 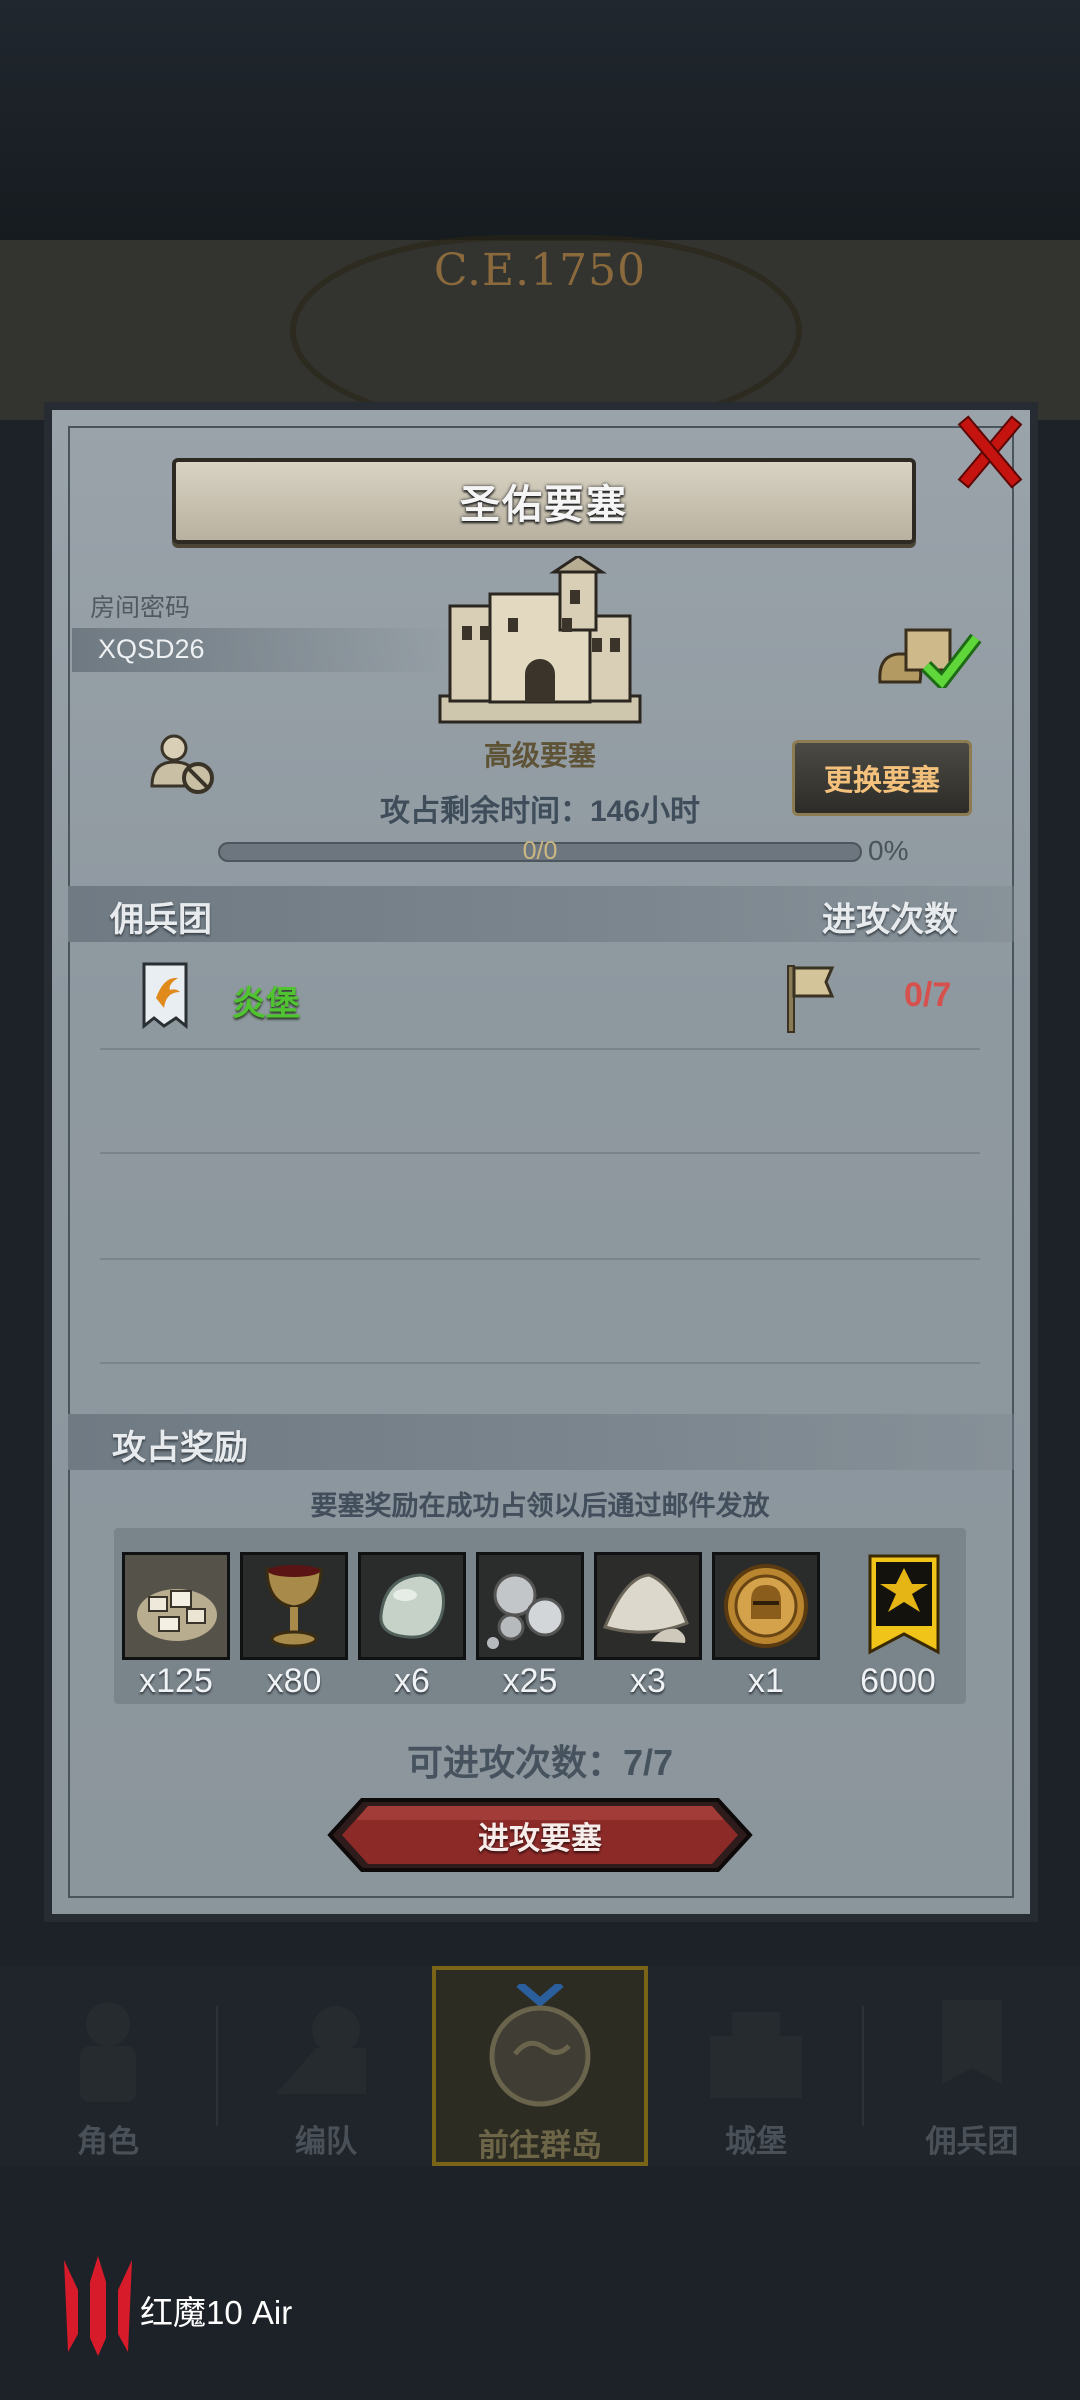 I want to click on reward-qty: x3, so click(x=648, y=1681).